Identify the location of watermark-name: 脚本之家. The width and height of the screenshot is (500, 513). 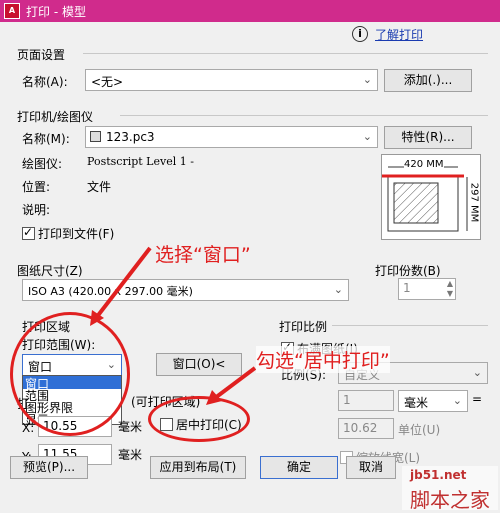
(450, 500).